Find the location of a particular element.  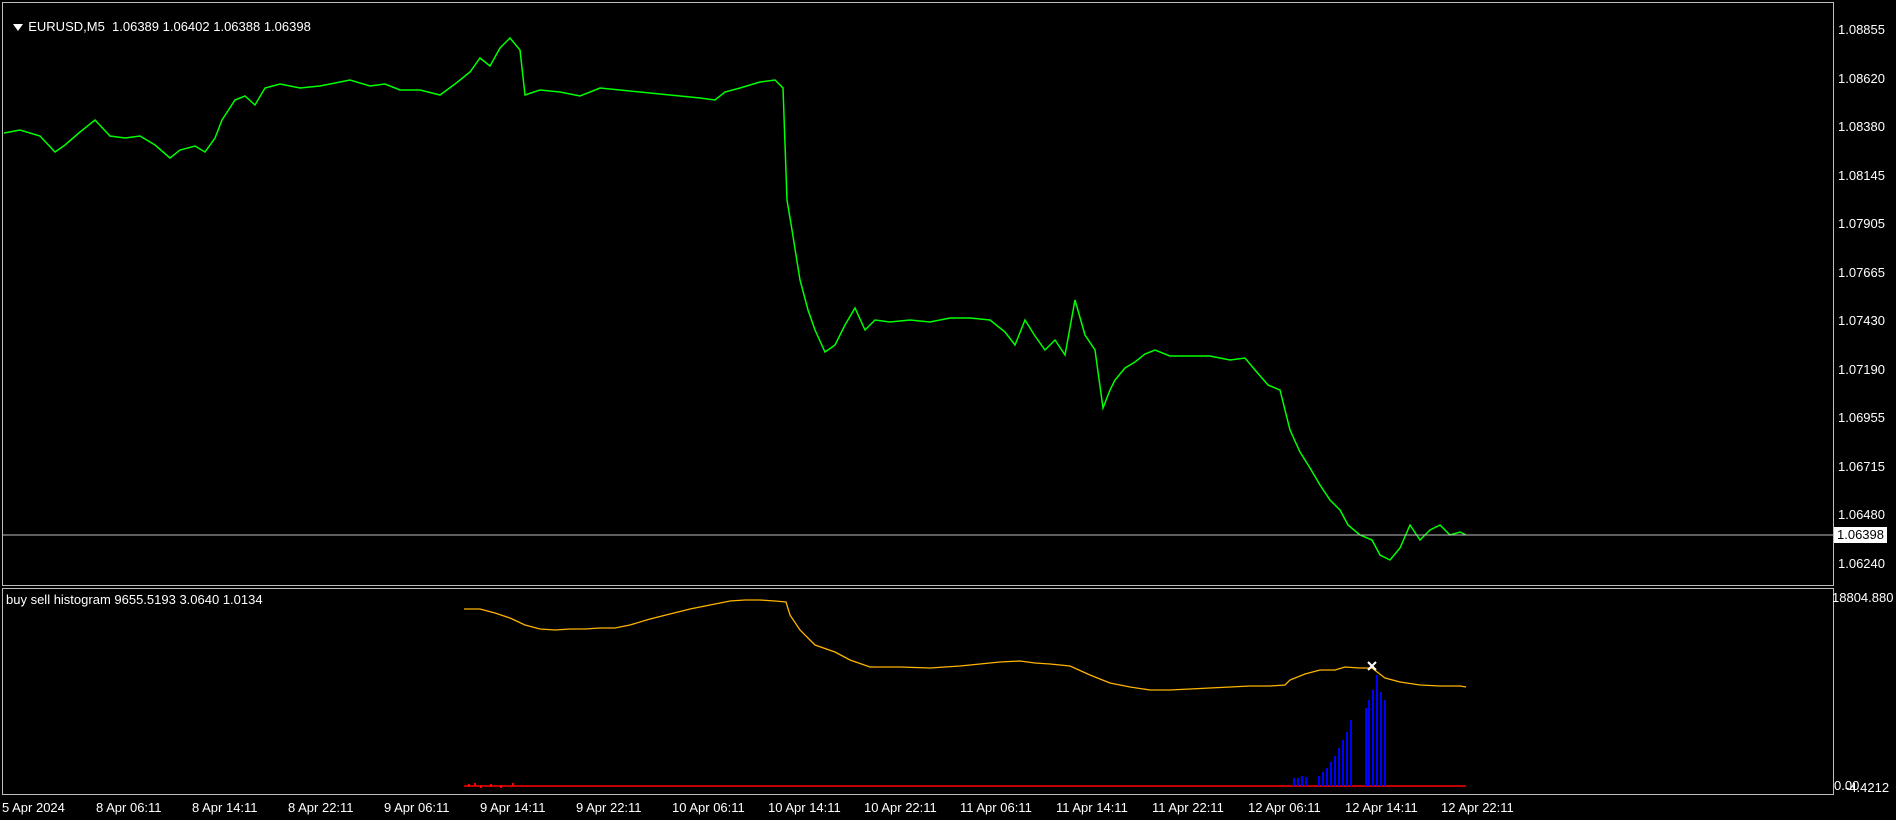

price-tick-label: 1.06715 is located at coordinates (1861, 466).